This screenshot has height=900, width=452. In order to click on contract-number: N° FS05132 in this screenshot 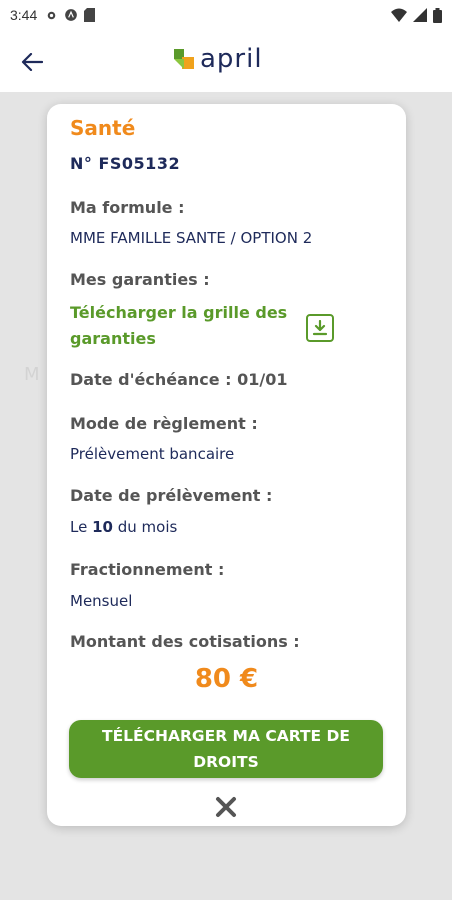, I will do `click(125, 163)`.